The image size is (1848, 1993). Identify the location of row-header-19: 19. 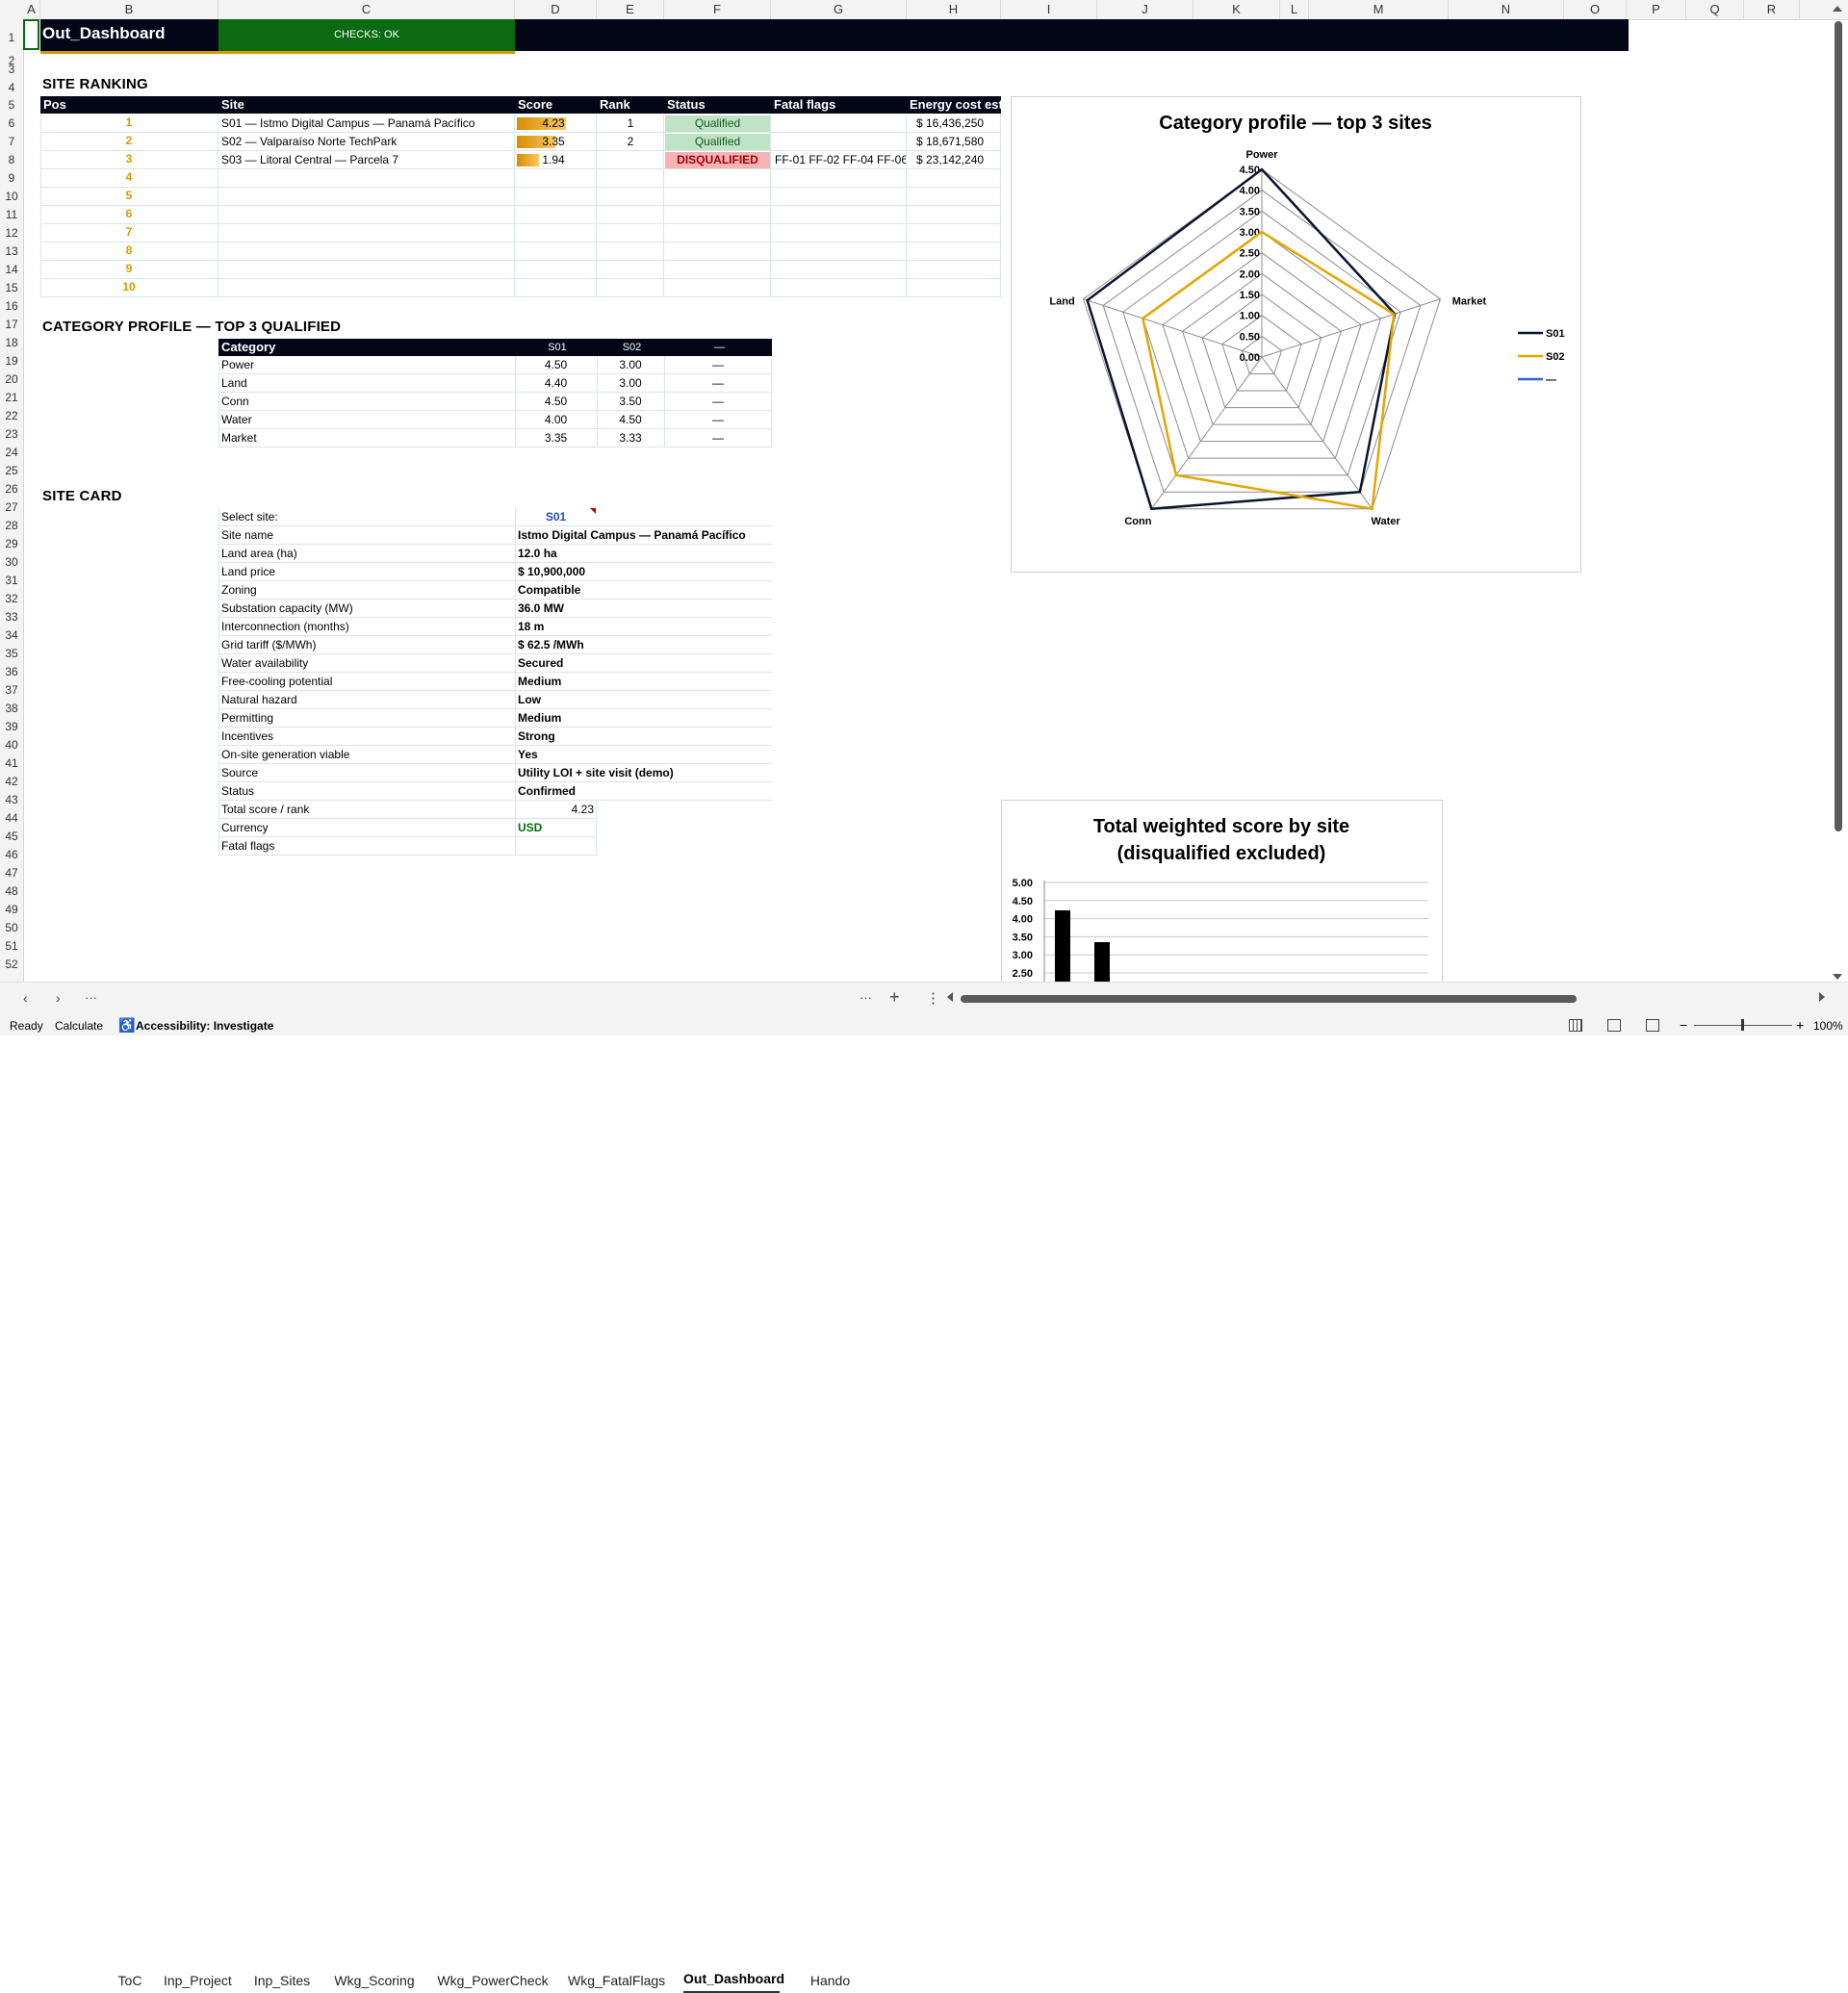
(11, 361).